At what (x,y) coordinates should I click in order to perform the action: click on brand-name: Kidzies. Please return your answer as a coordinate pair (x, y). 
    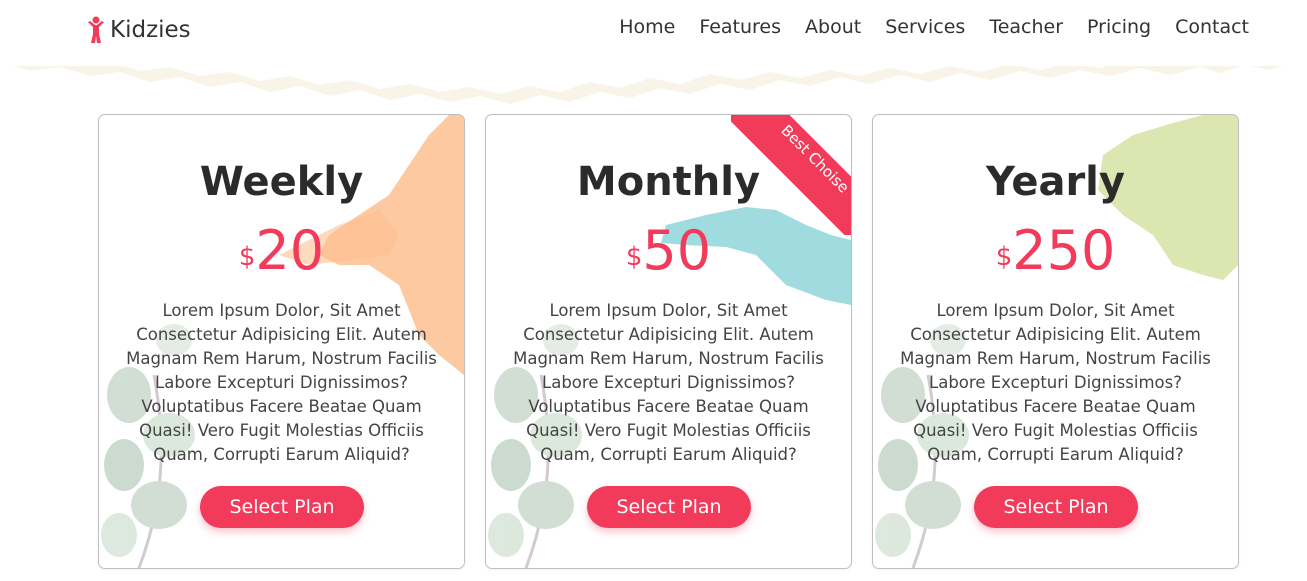
    Looking at the image, I should click on (150, 30).